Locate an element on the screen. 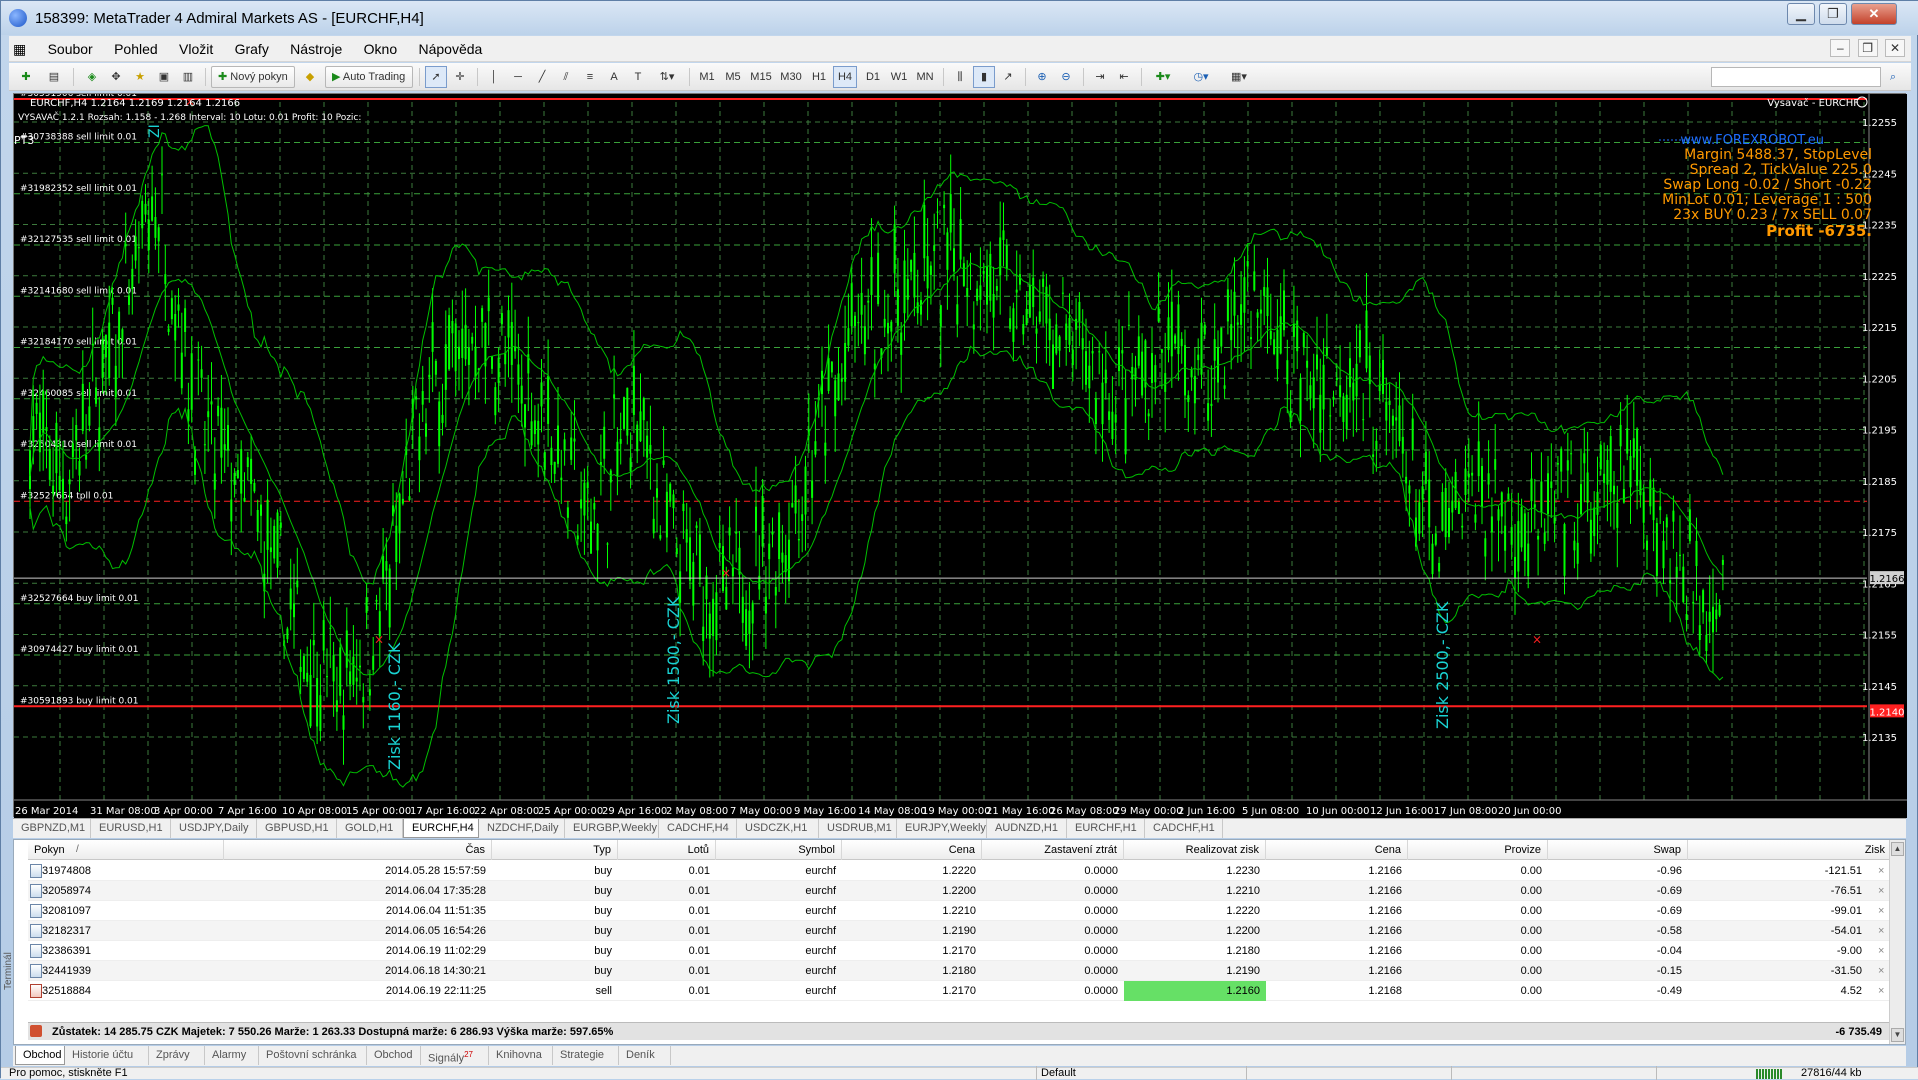 The width and height of the screenshot is (1918, 1080). chart-tab: EURCHF,H1 is located at coordinates (1106, 828).